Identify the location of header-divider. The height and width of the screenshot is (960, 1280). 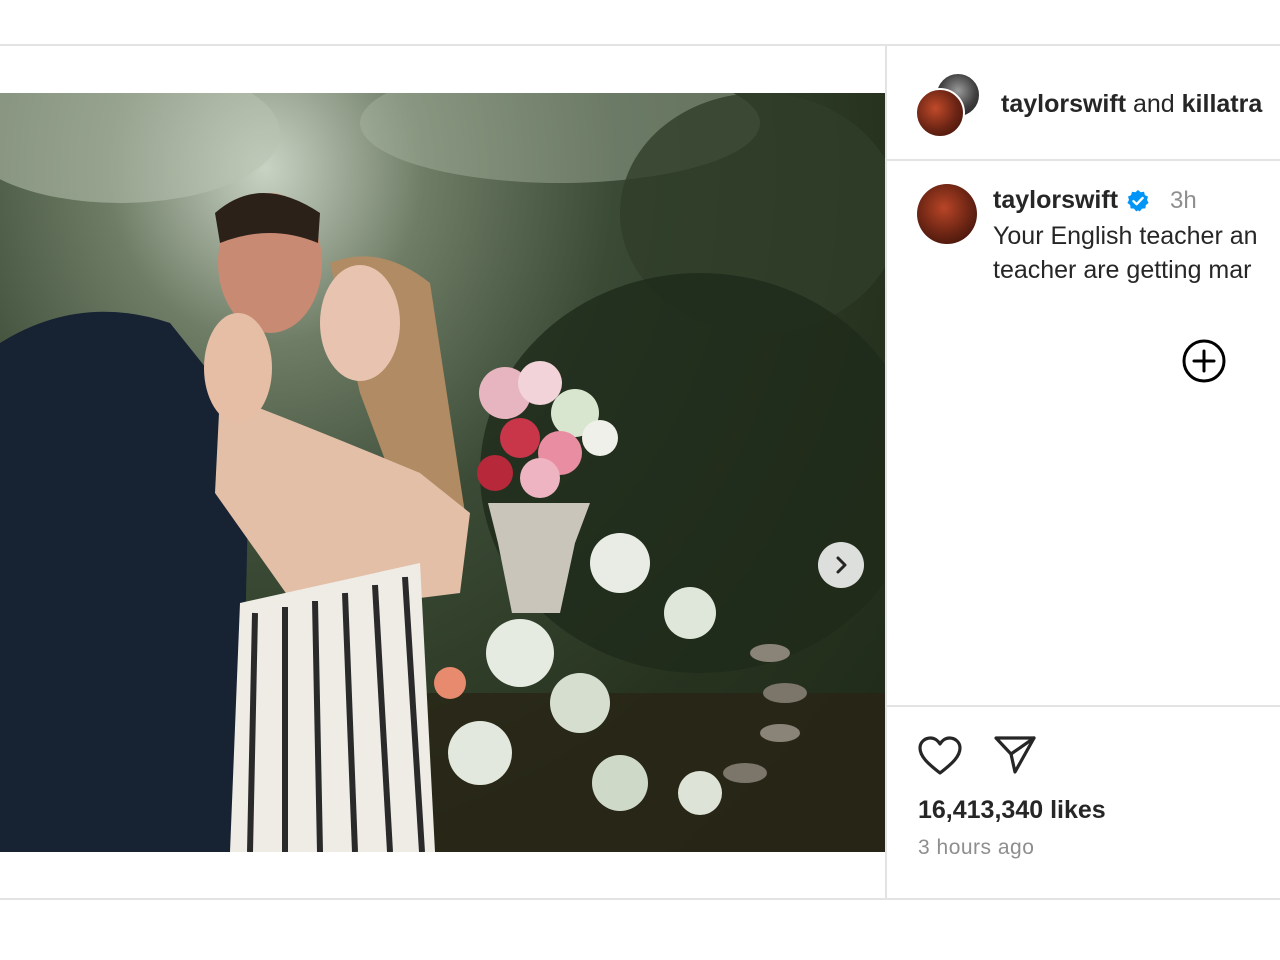
(1083, 160).